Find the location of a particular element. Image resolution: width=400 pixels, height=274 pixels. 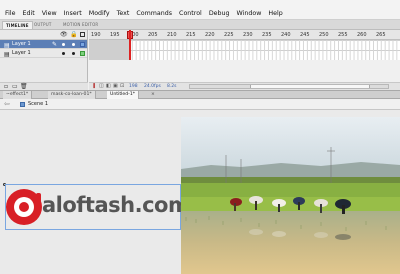

frame-number: 245 is located at coordinates (305, 35).